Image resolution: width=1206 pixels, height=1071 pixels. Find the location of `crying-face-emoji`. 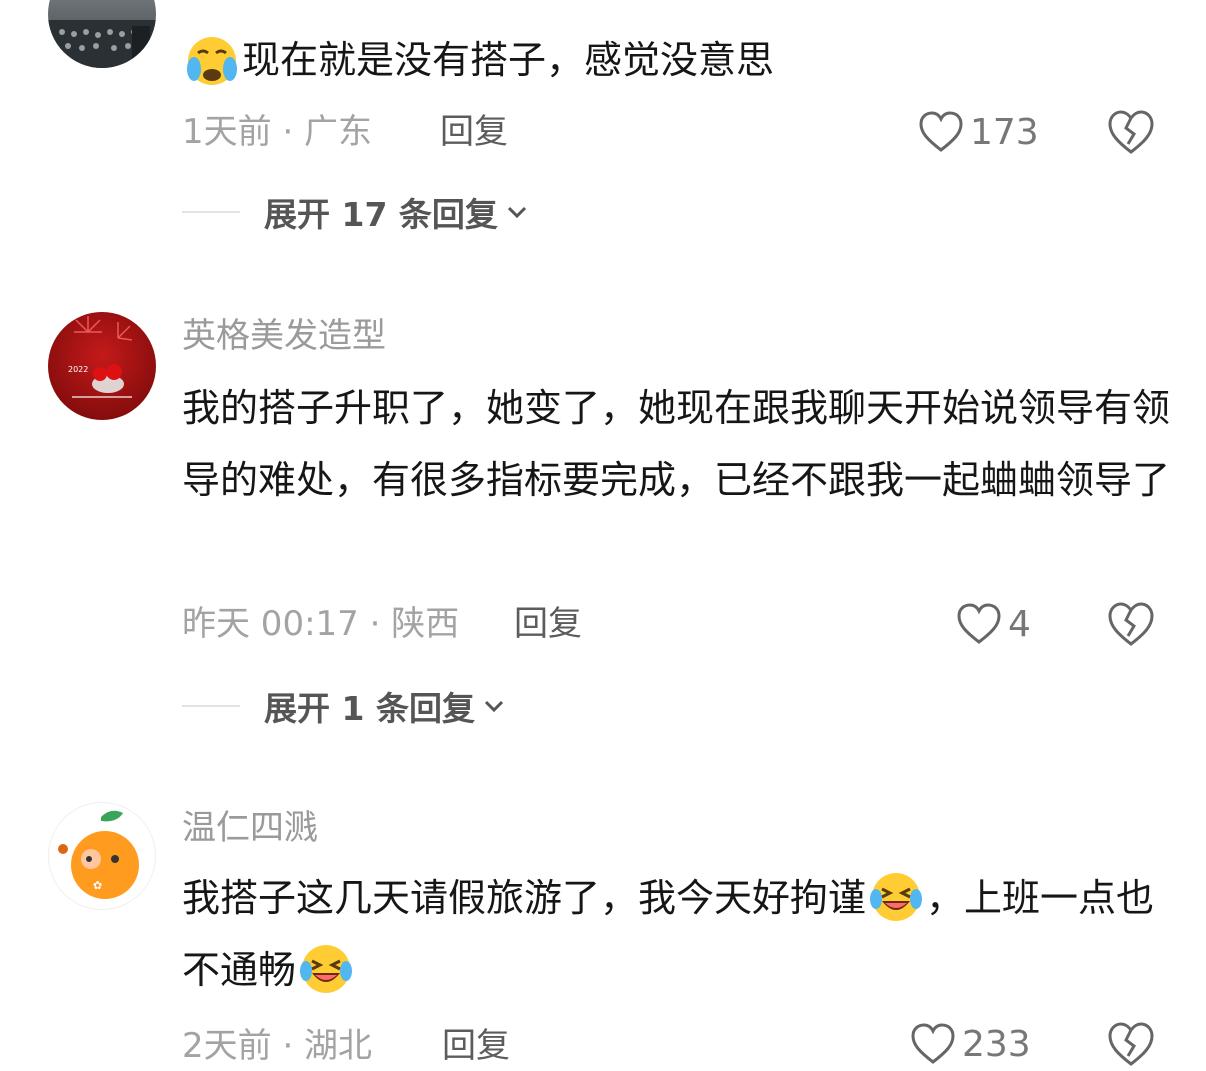

crying-face-emoji is located at coordinates (212, 59).